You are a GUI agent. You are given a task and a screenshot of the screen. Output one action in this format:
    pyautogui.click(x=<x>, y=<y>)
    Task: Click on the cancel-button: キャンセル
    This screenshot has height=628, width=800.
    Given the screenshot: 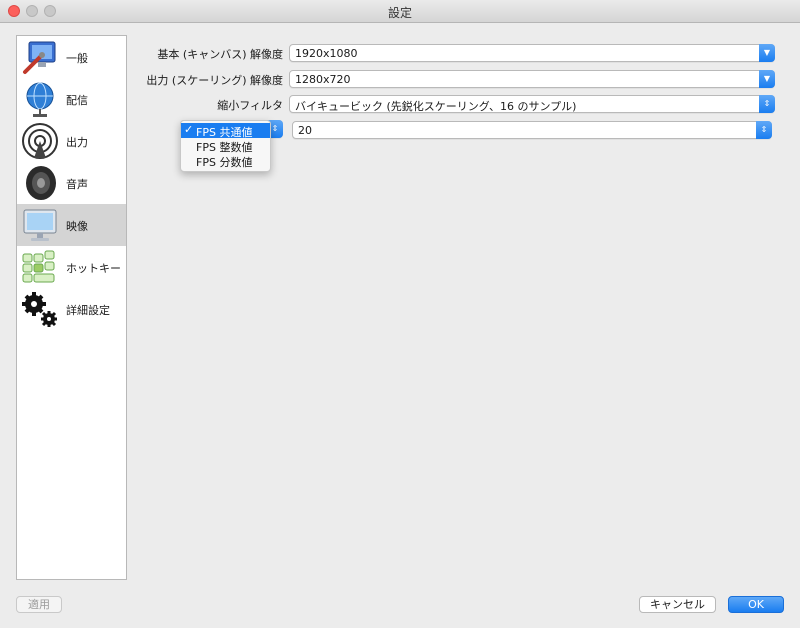 What is the action you would take?
    pyautogui.click(x=677, y=604)
    